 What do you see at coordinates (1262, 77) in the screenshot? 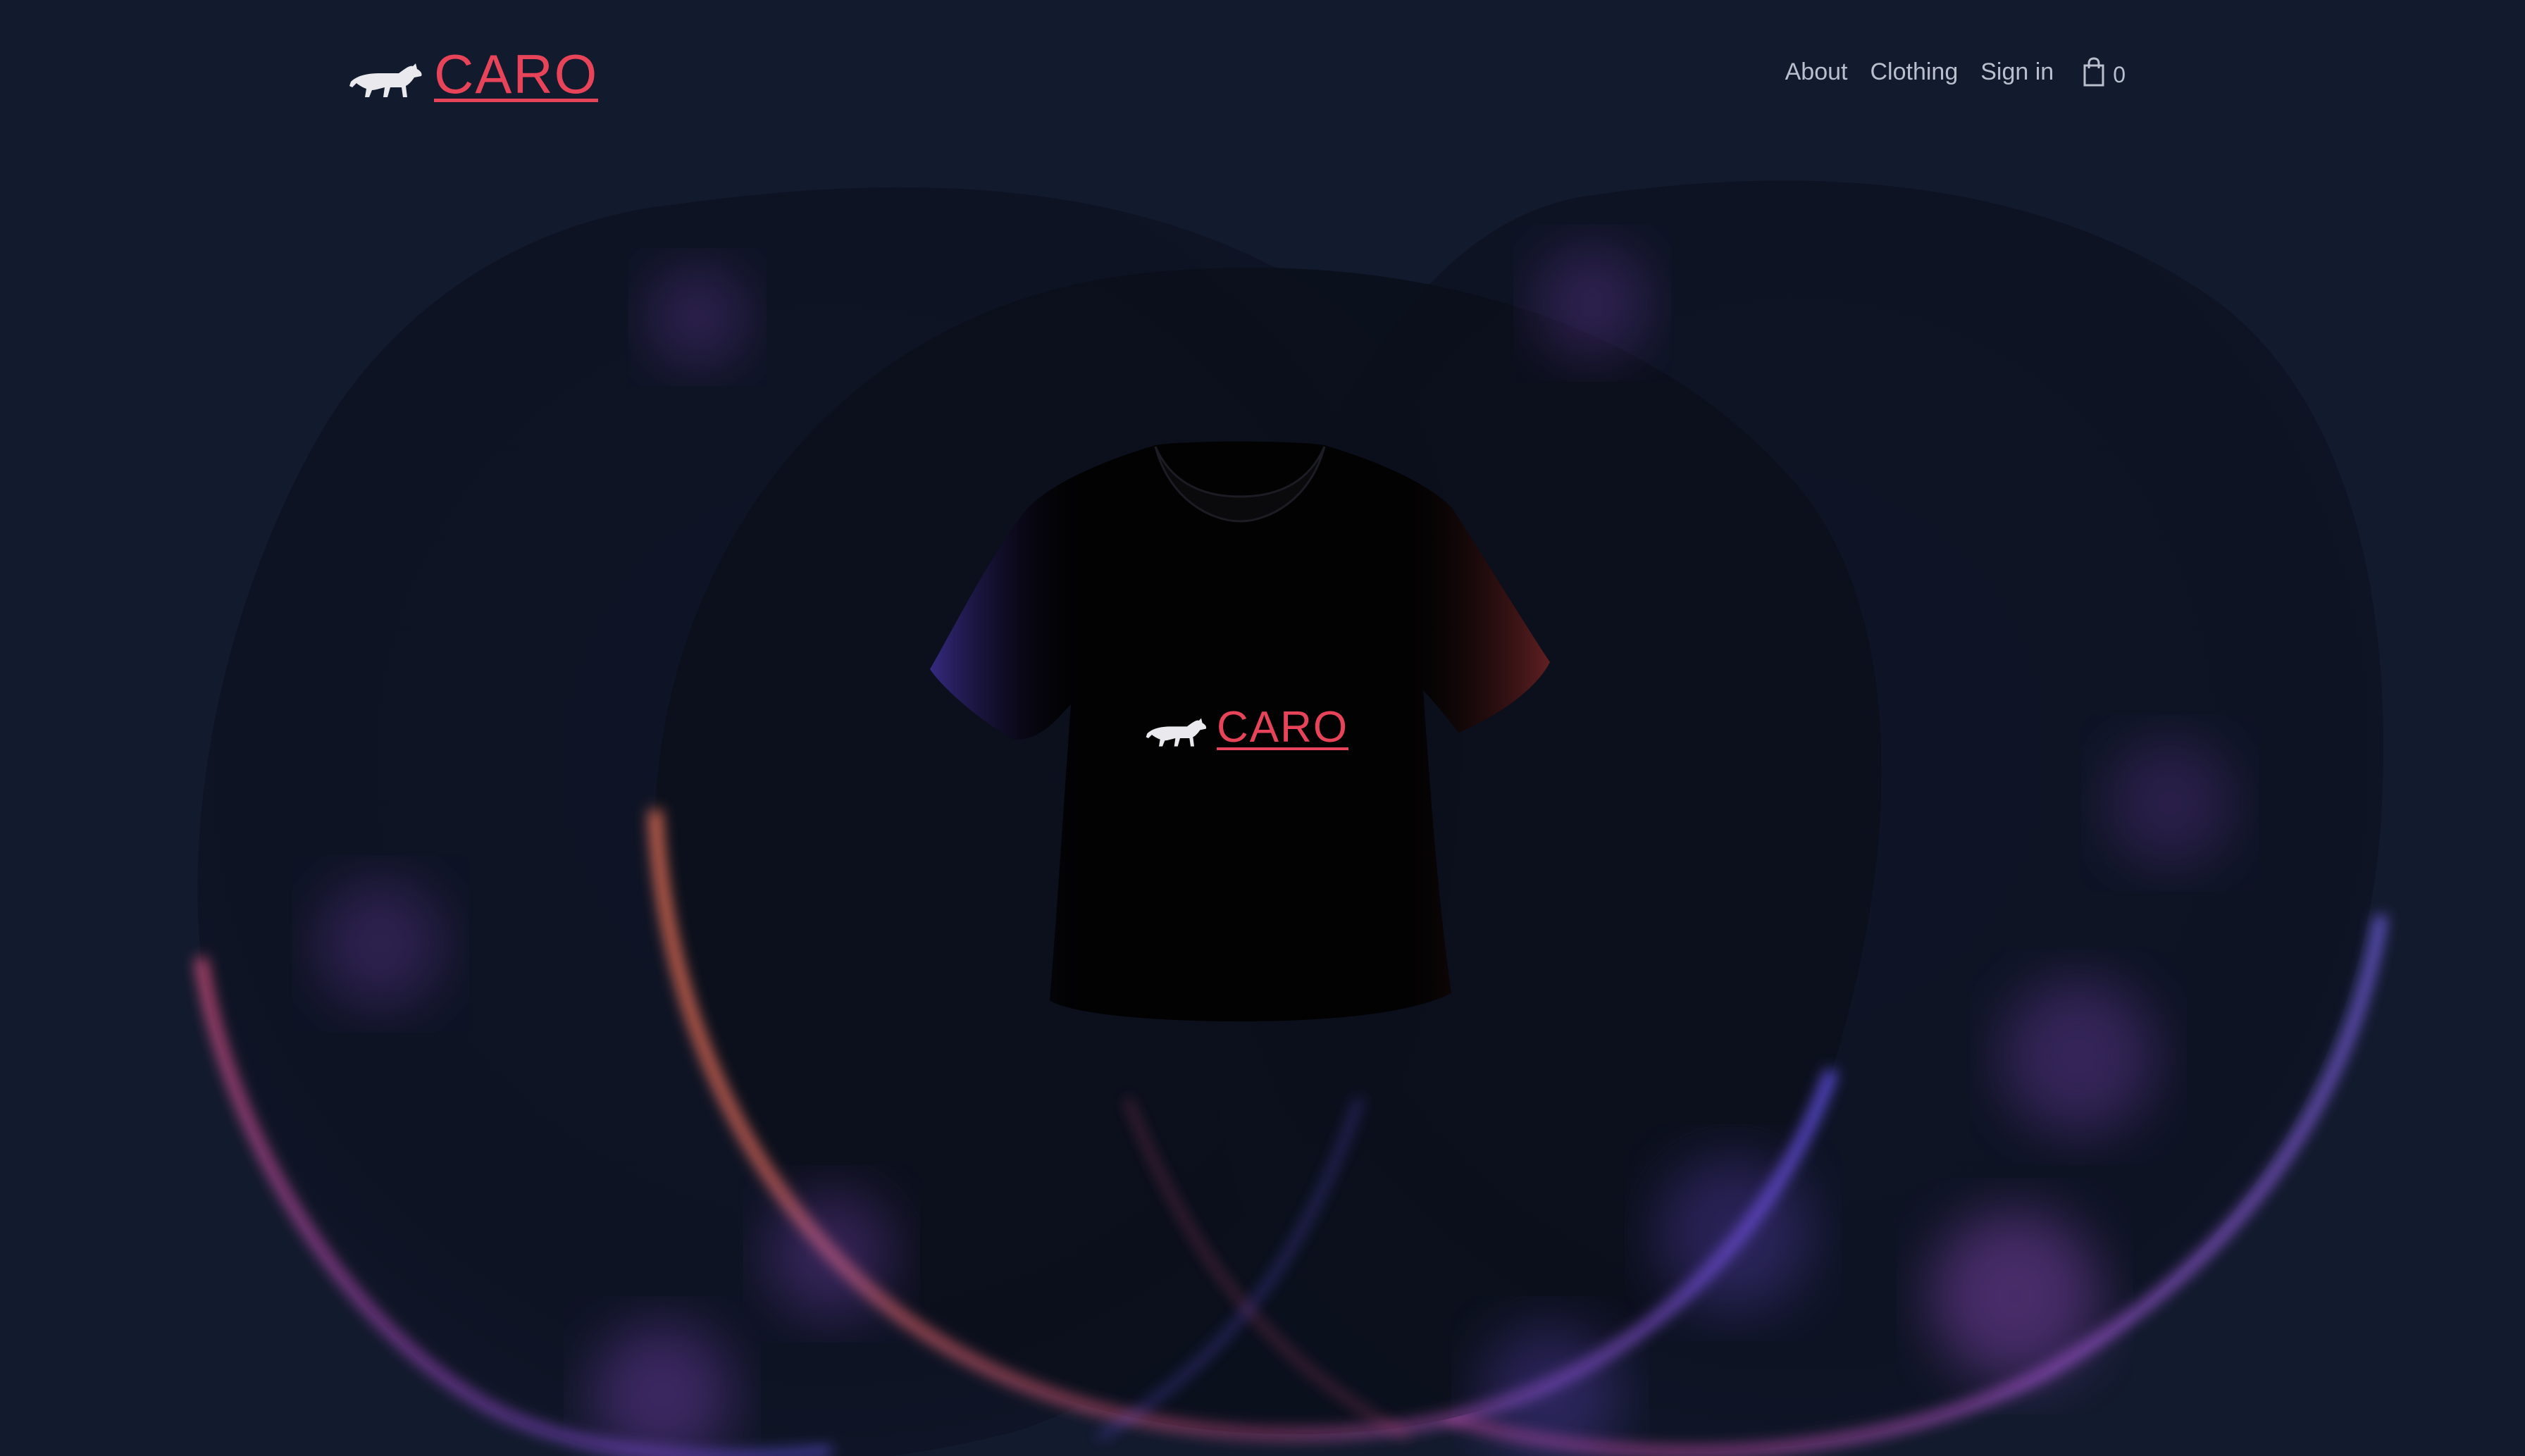
I see `site-header: CARO About Clothing Sign in 0` at bounding box center [1262, 77].